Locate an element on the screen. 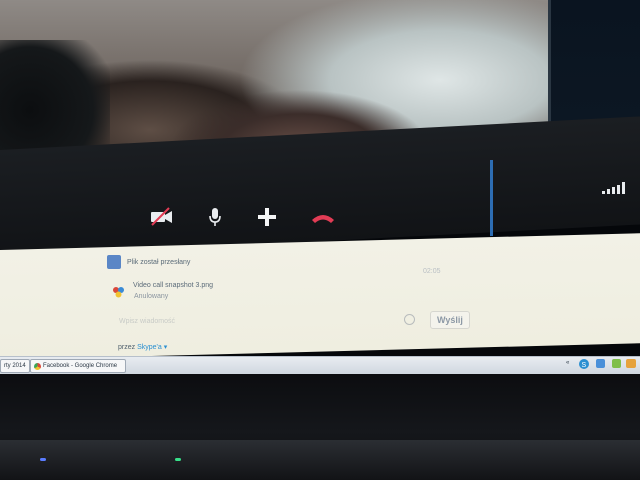  network-icon is located at coordinates (600, 363).